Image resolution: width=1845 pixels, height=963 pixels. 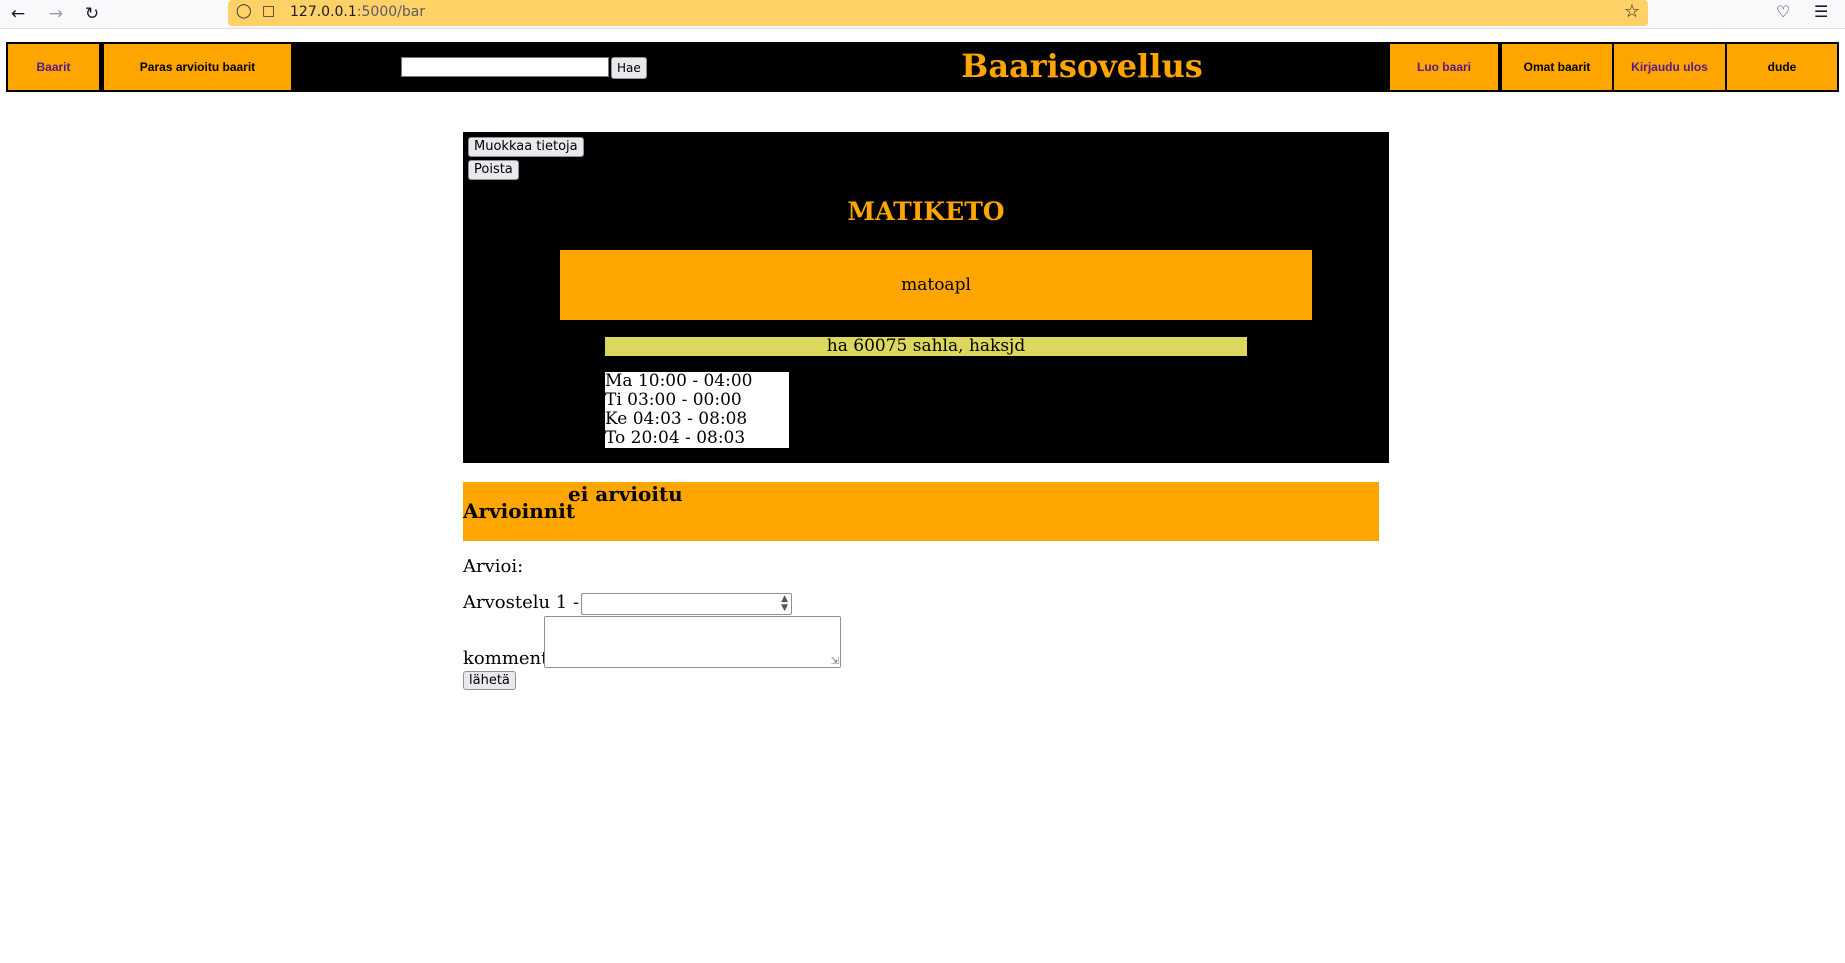 What do you see at coordinates (673, 400) in the screenshot?
I see `hours-row: Ti 03:00 - 00:00` at bounding box center [673, 400].